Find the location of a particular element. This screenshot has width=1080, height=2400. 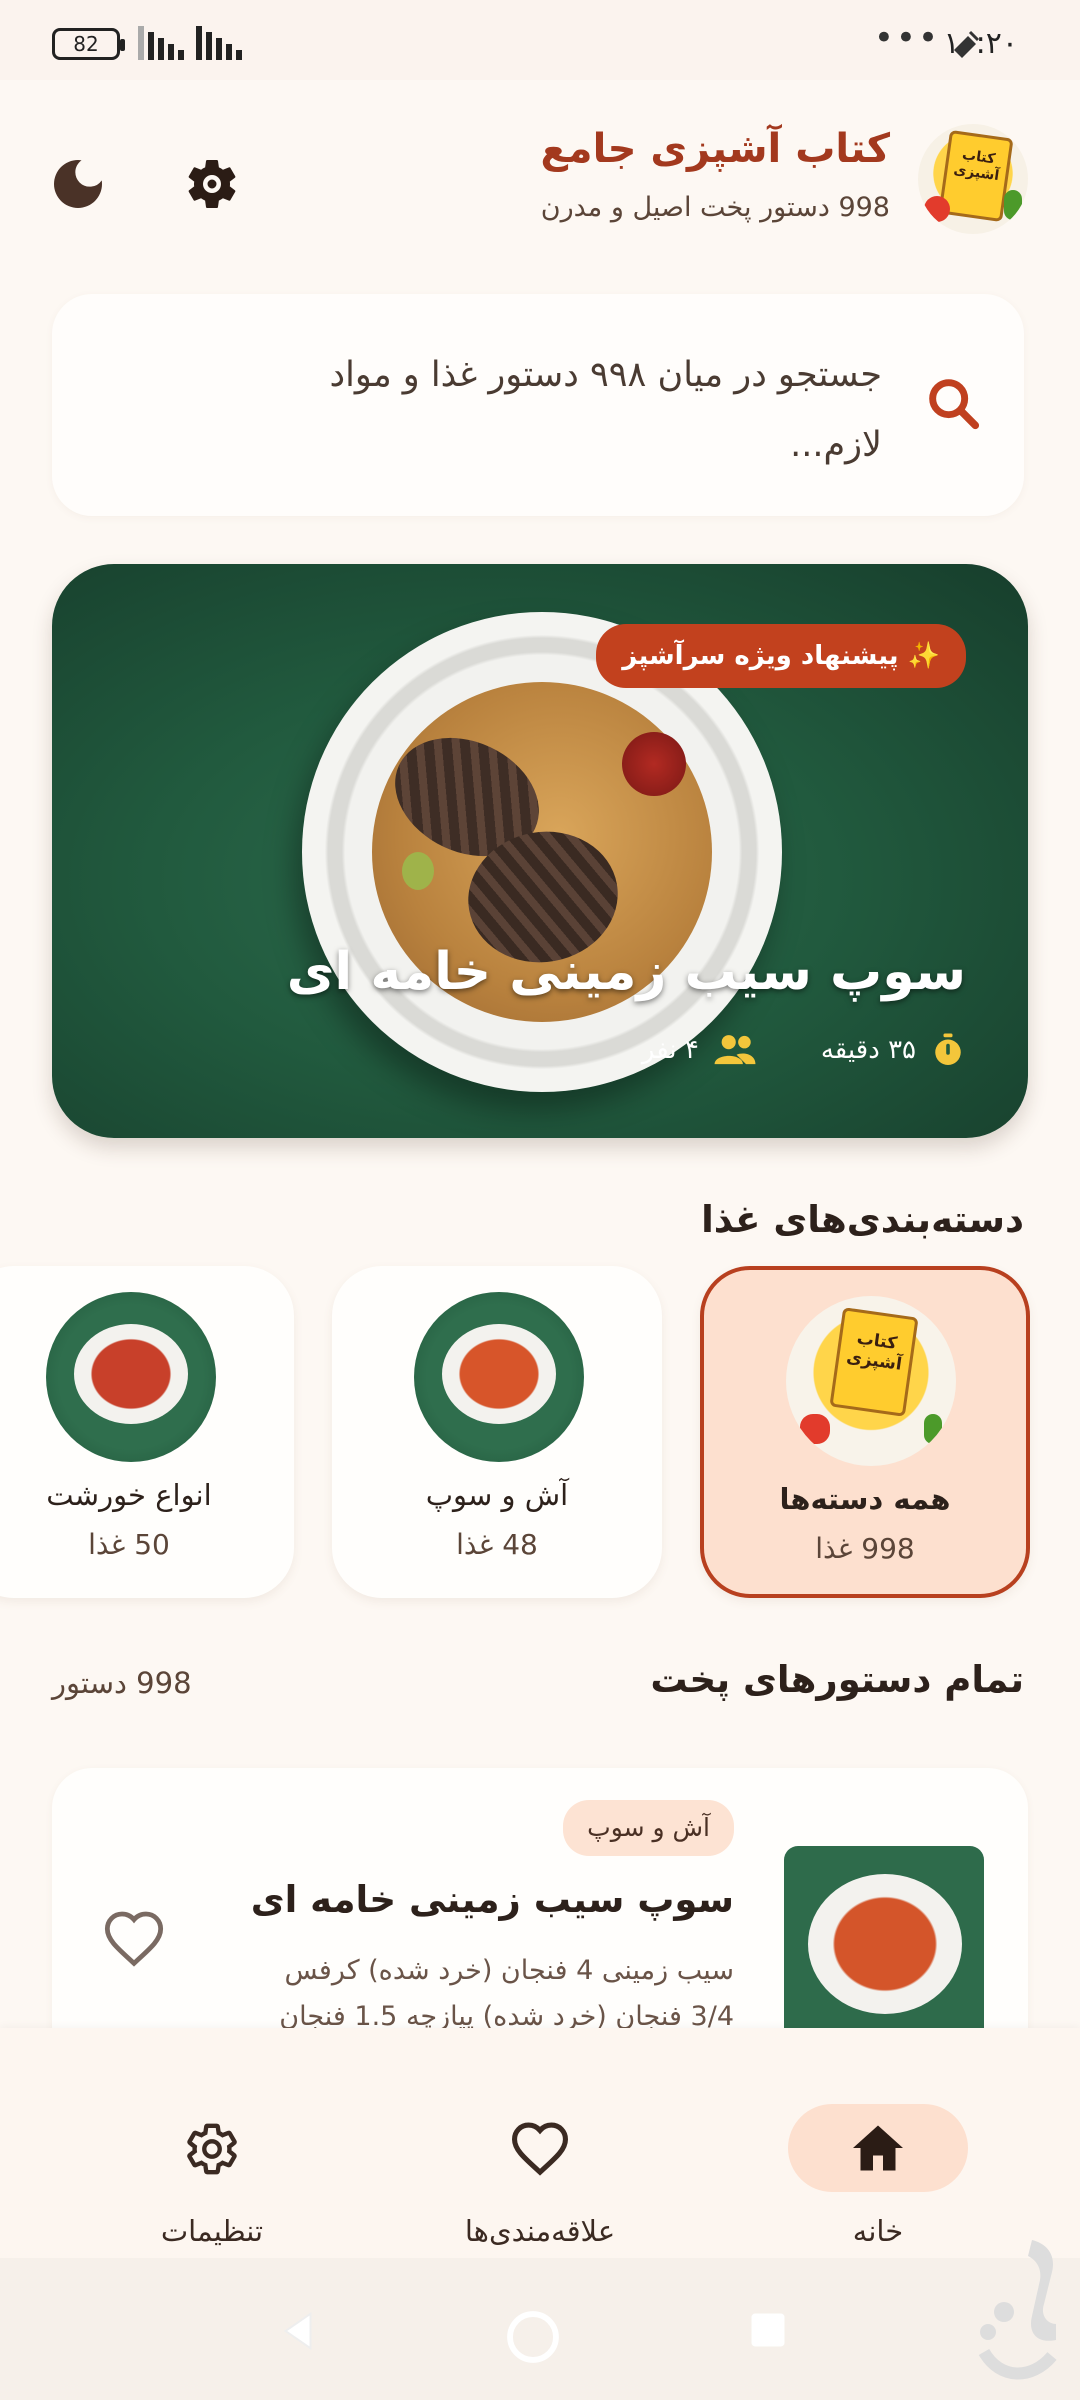

heart-icon is located at coordinates (540, 2149).